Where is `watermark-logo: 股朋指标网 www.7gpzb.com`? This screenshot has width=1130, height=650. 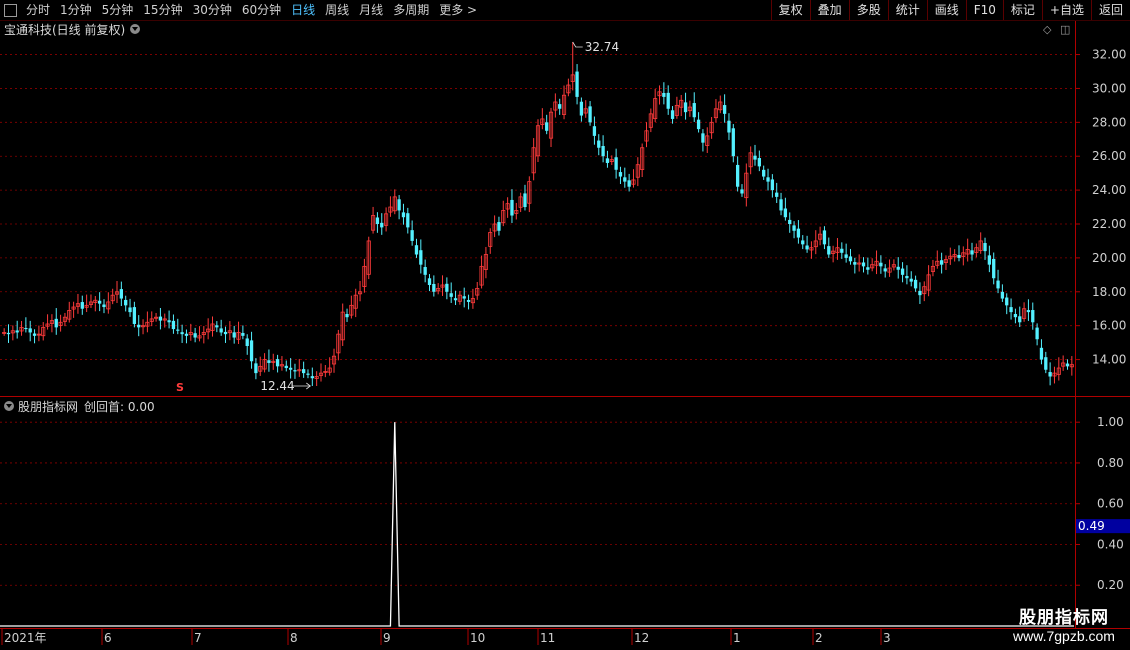
watermark-logo: 股朋指标网 www.7gpzb.com is located at coordinates (1064, 623).